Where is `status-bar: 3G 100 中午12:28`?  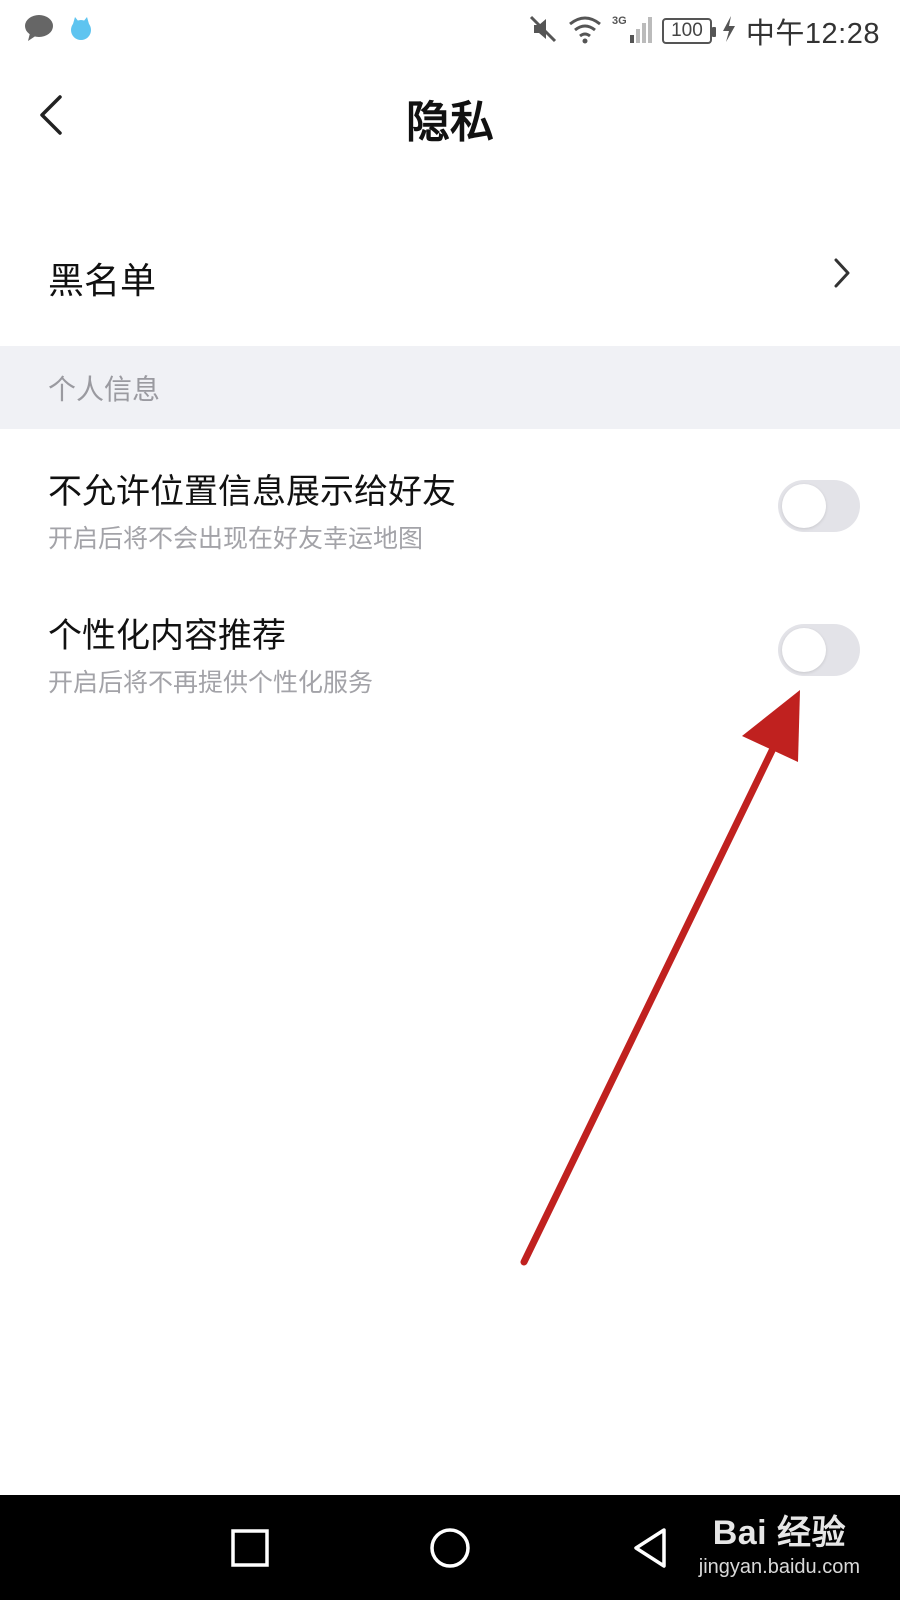
status-bar: 3G 100 中午12:28 is located at coordinates (450, 31).